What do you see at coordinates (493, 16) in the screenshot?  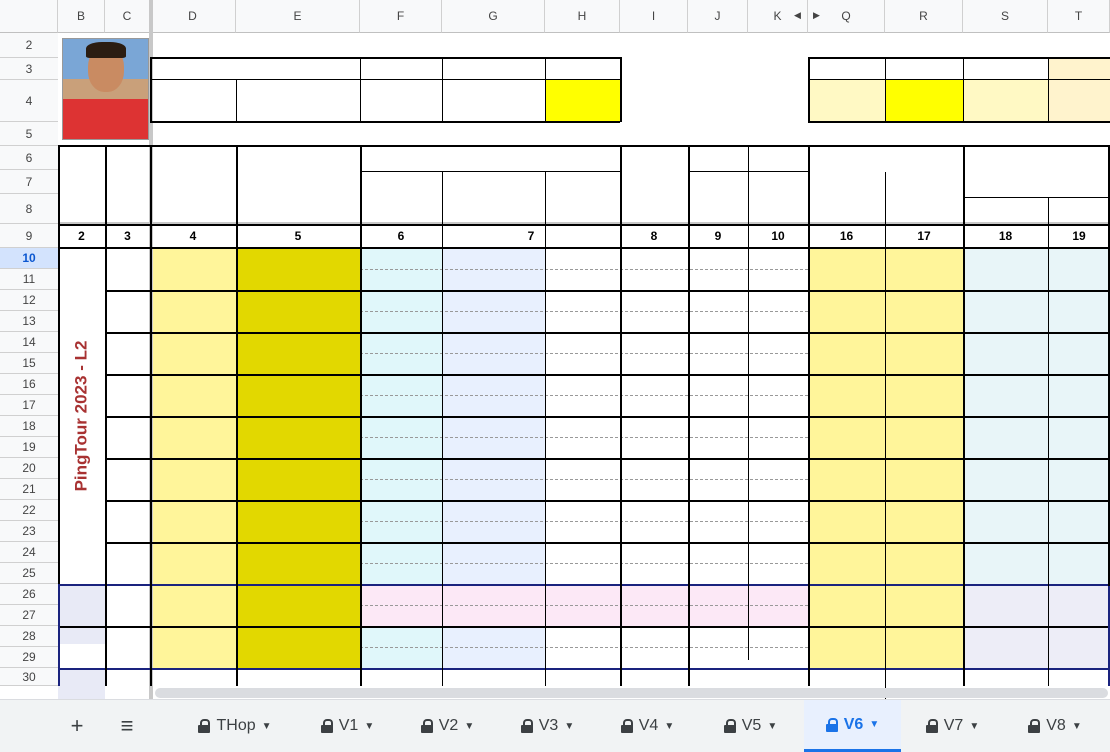 I see `column-header-g: G` at bounding box center [493, 16].